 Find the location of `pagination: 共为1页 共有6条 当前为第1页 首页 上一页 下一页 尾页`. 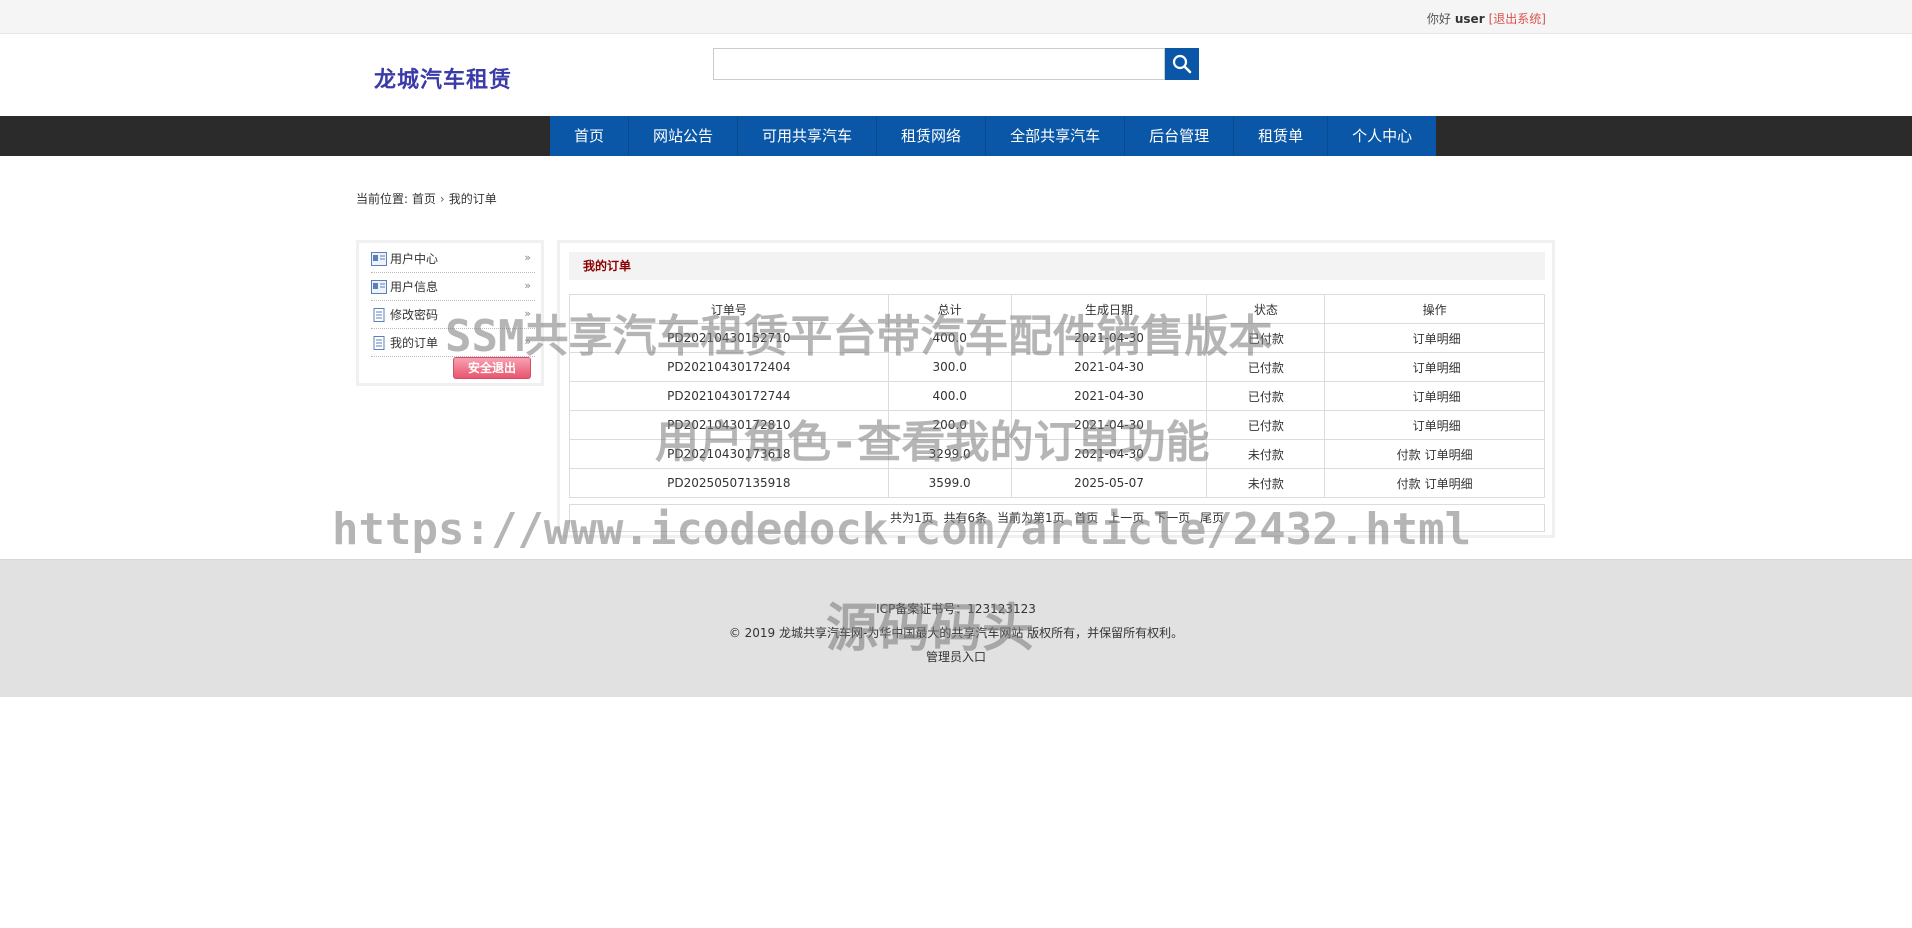

pagination: 共为1页 共有6条 当前为第1页 首页 上一页 下一页 尾页 is located at coordinates (1057, 518).